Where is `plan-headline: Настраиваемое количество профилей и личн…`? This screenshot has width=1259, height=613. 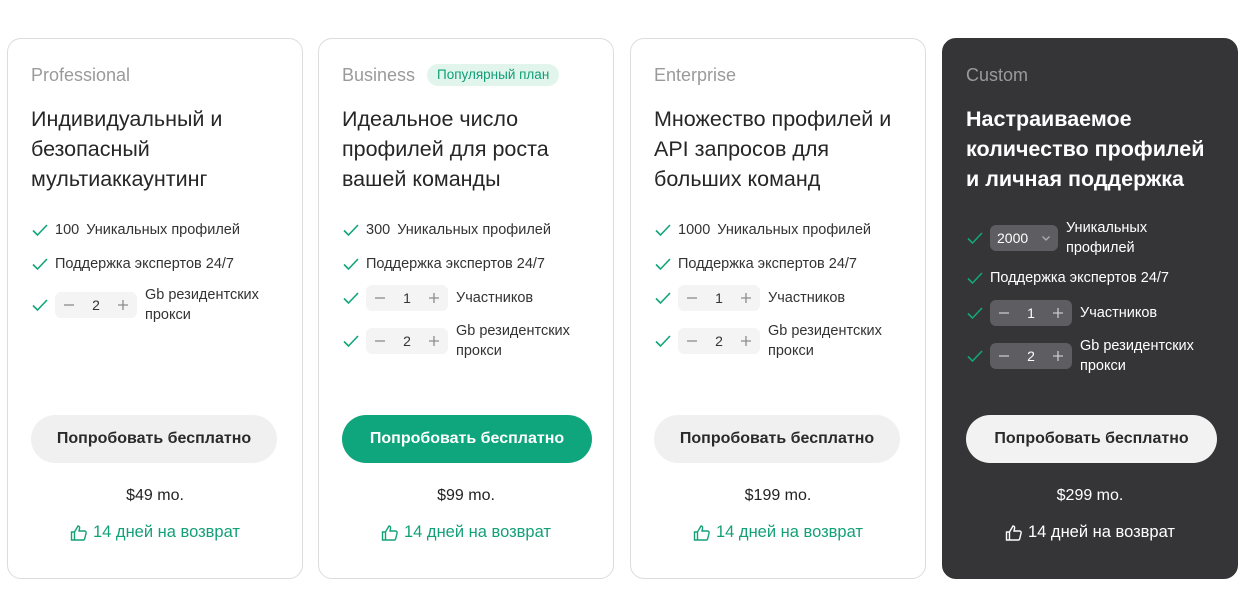 plan-headline: Настраиваемое количество профилей и личн… is located at coordinates (1085, 149).